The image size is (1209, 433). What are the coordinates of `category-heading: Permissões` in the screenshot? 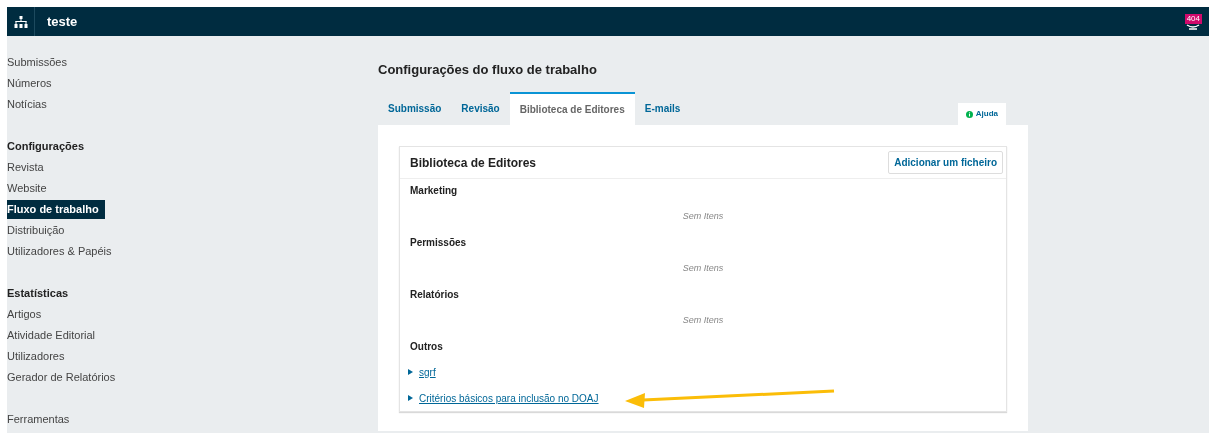 It's located at (438, 243).